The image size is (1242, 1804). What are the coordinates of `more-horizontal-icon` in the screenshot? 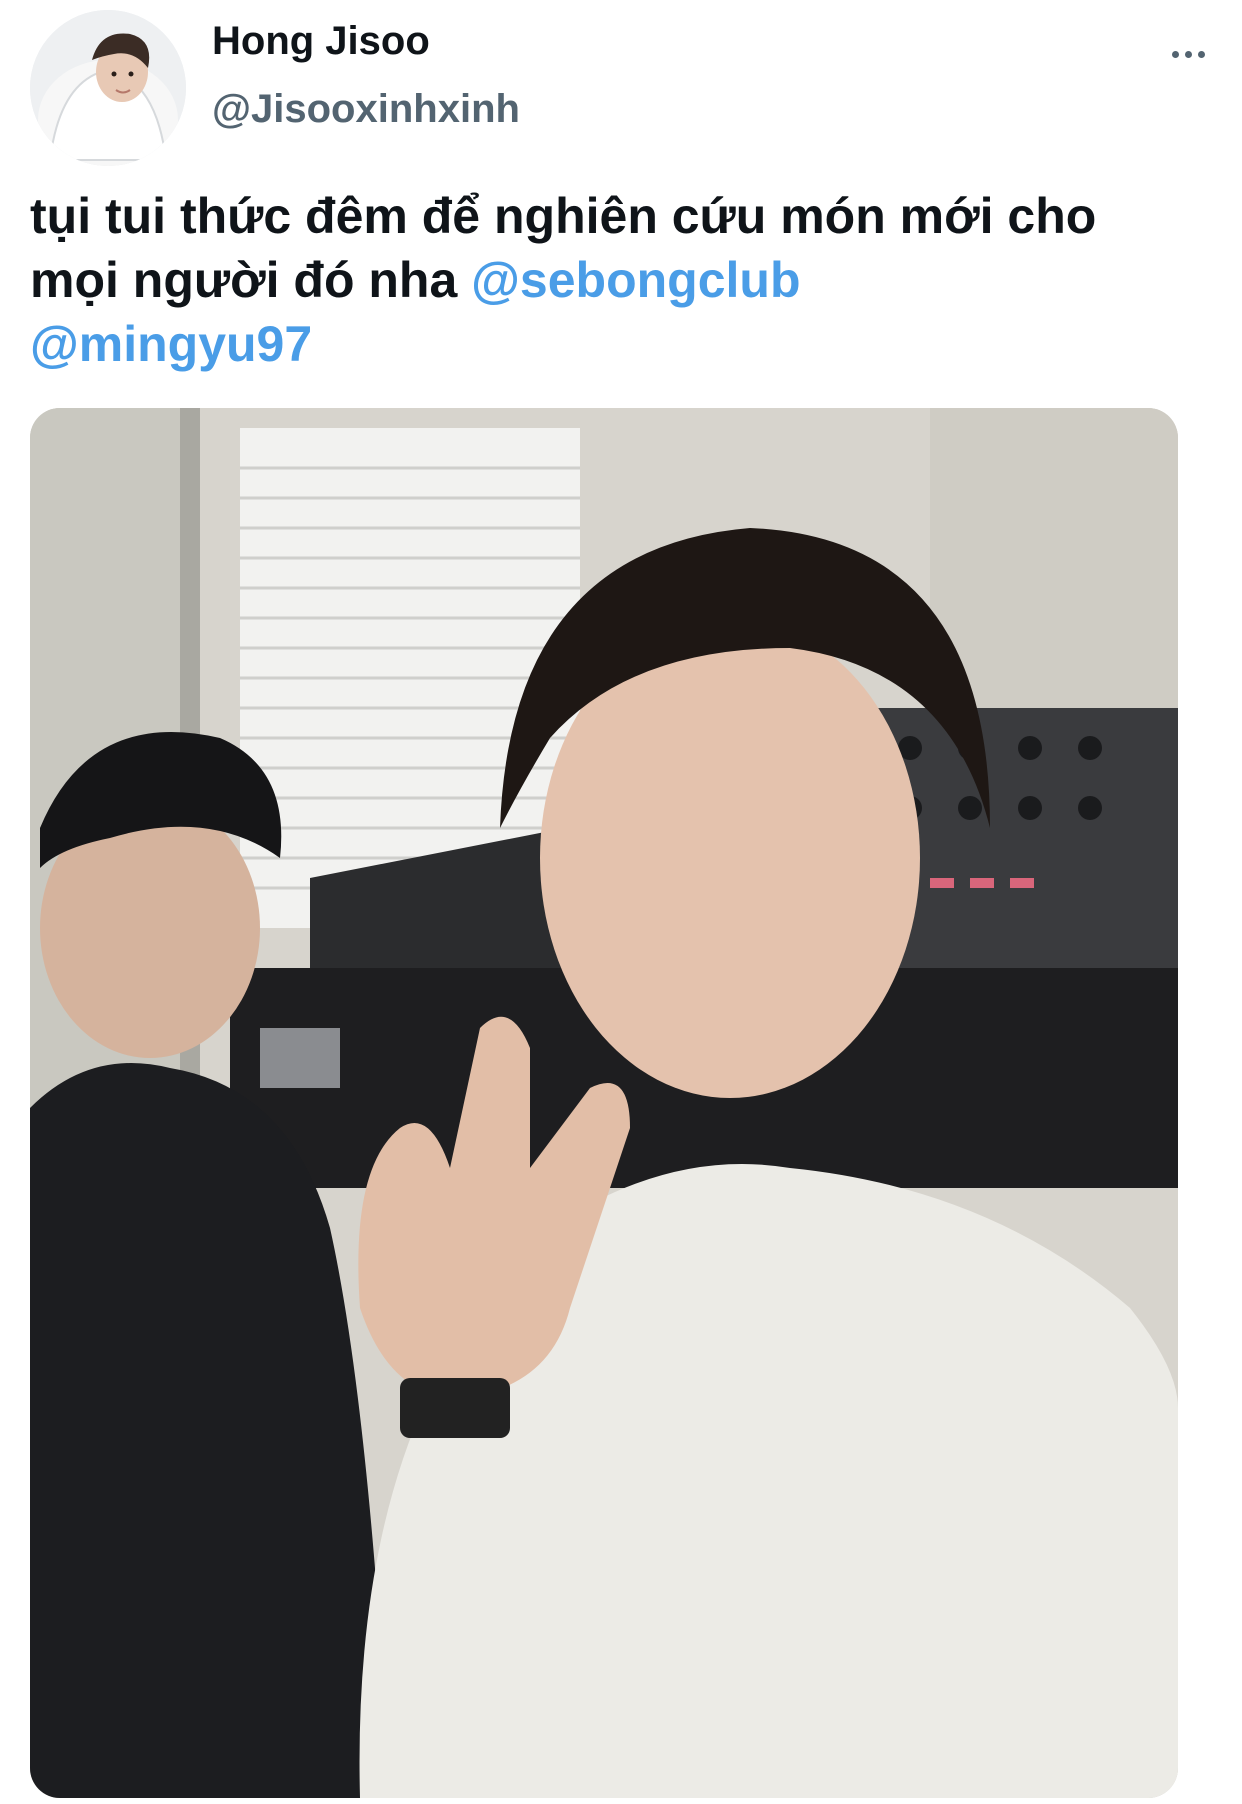 It's located at (1188, 54).